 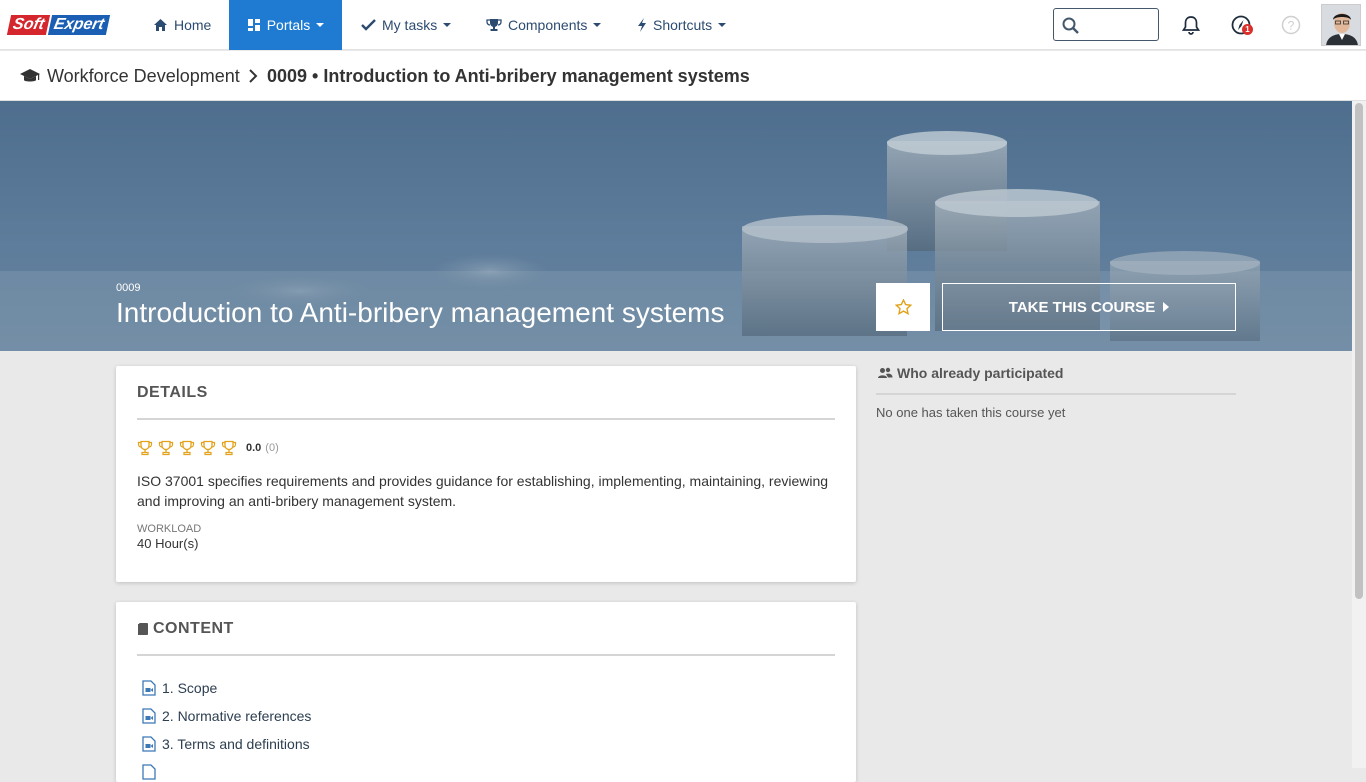 I want to click on star-icon, so click(x=903, y=307).